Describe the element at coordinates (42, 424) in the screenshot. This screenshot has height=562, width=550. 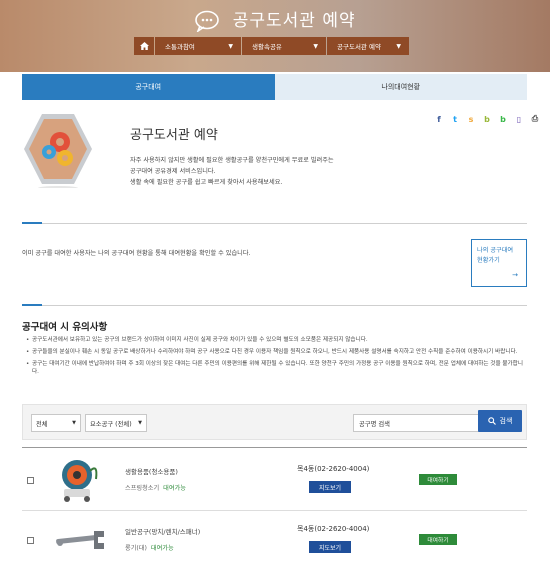
I see `select-value: 전체` at that location.